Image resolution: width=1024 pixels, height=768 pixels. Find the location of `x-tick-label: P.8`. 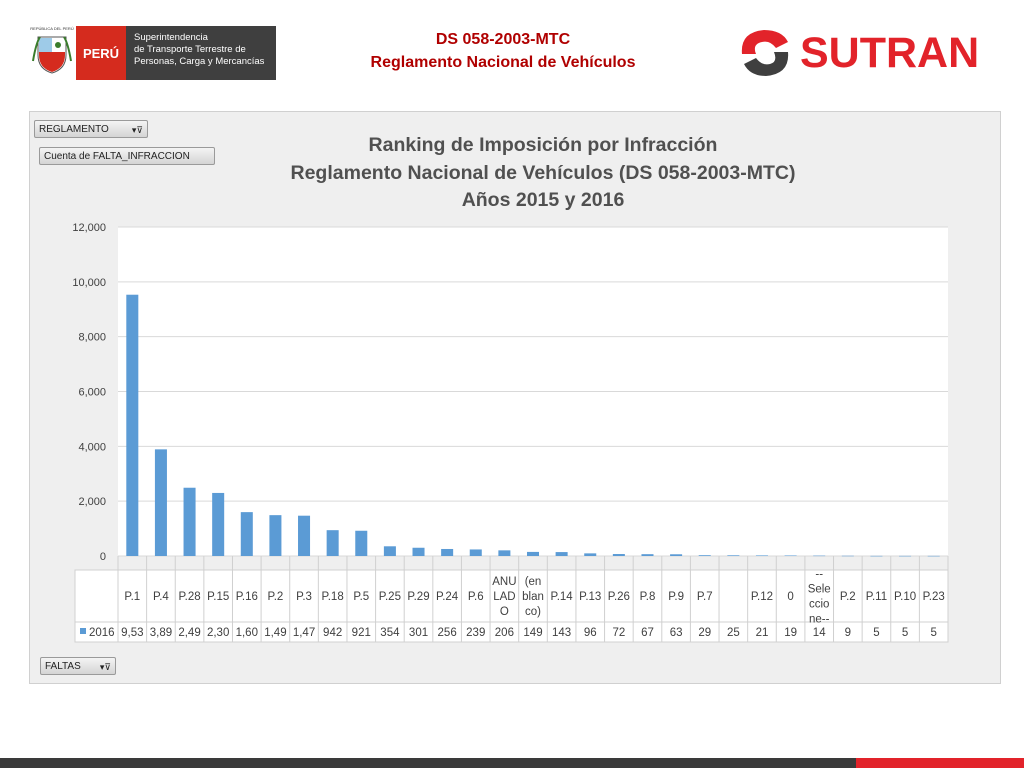

x-tick-label: P.8 is located at coordinates (648, 597).